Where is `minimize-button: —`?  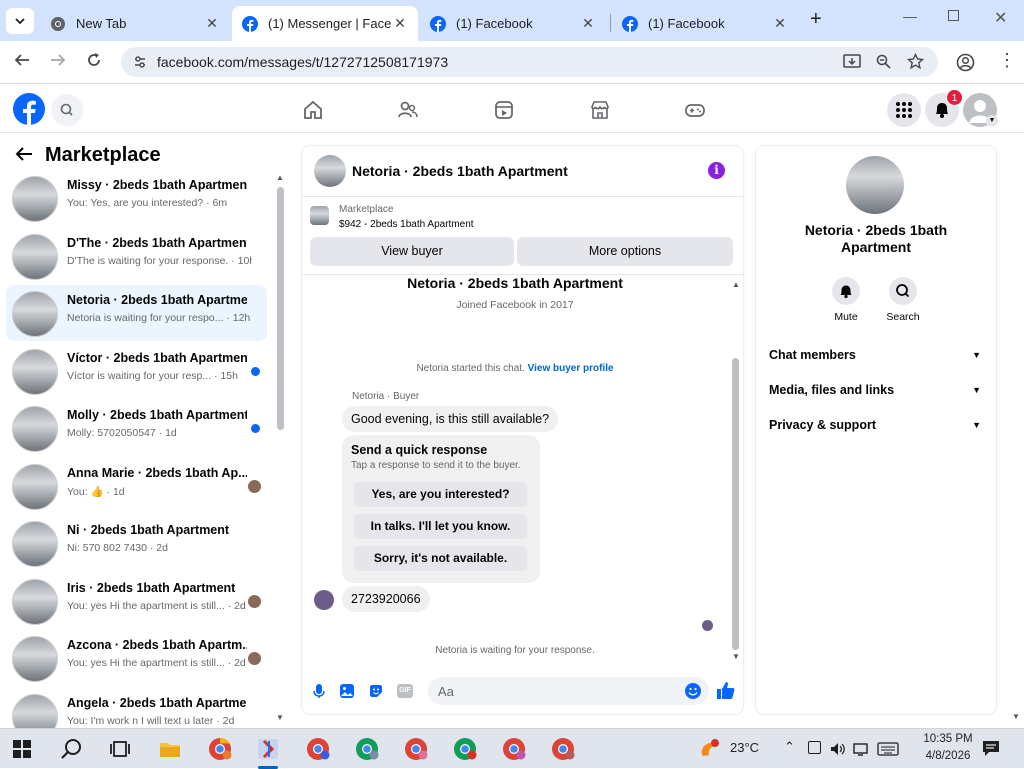
minimize-button: — is located at coordinates (910, 16).